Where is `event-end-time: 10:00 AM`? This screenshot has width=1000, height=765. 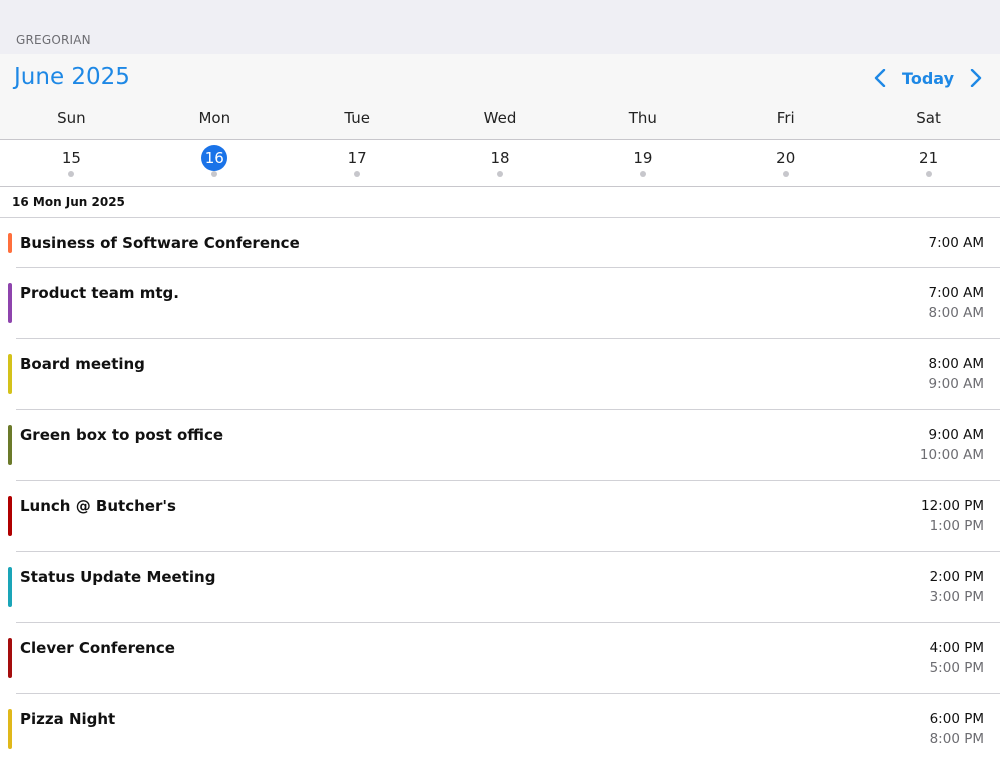 event-end-time: 10:00 AM is located at coordinates (951, 455).